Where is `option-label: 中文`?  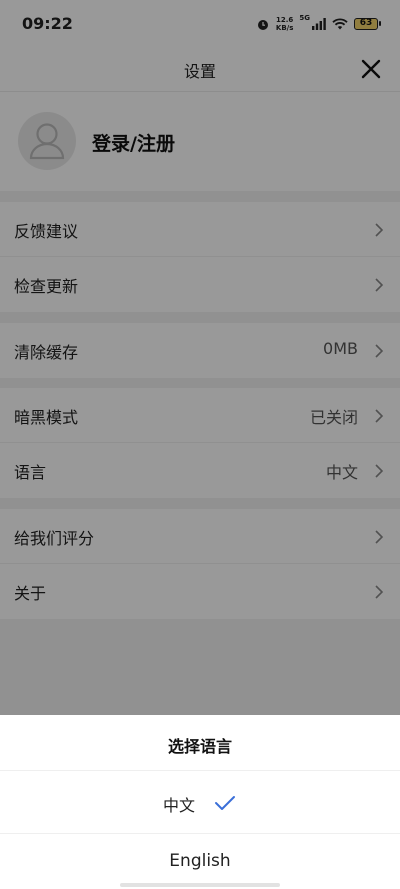 option-label: 中文 is located at coordinates (179, 805).